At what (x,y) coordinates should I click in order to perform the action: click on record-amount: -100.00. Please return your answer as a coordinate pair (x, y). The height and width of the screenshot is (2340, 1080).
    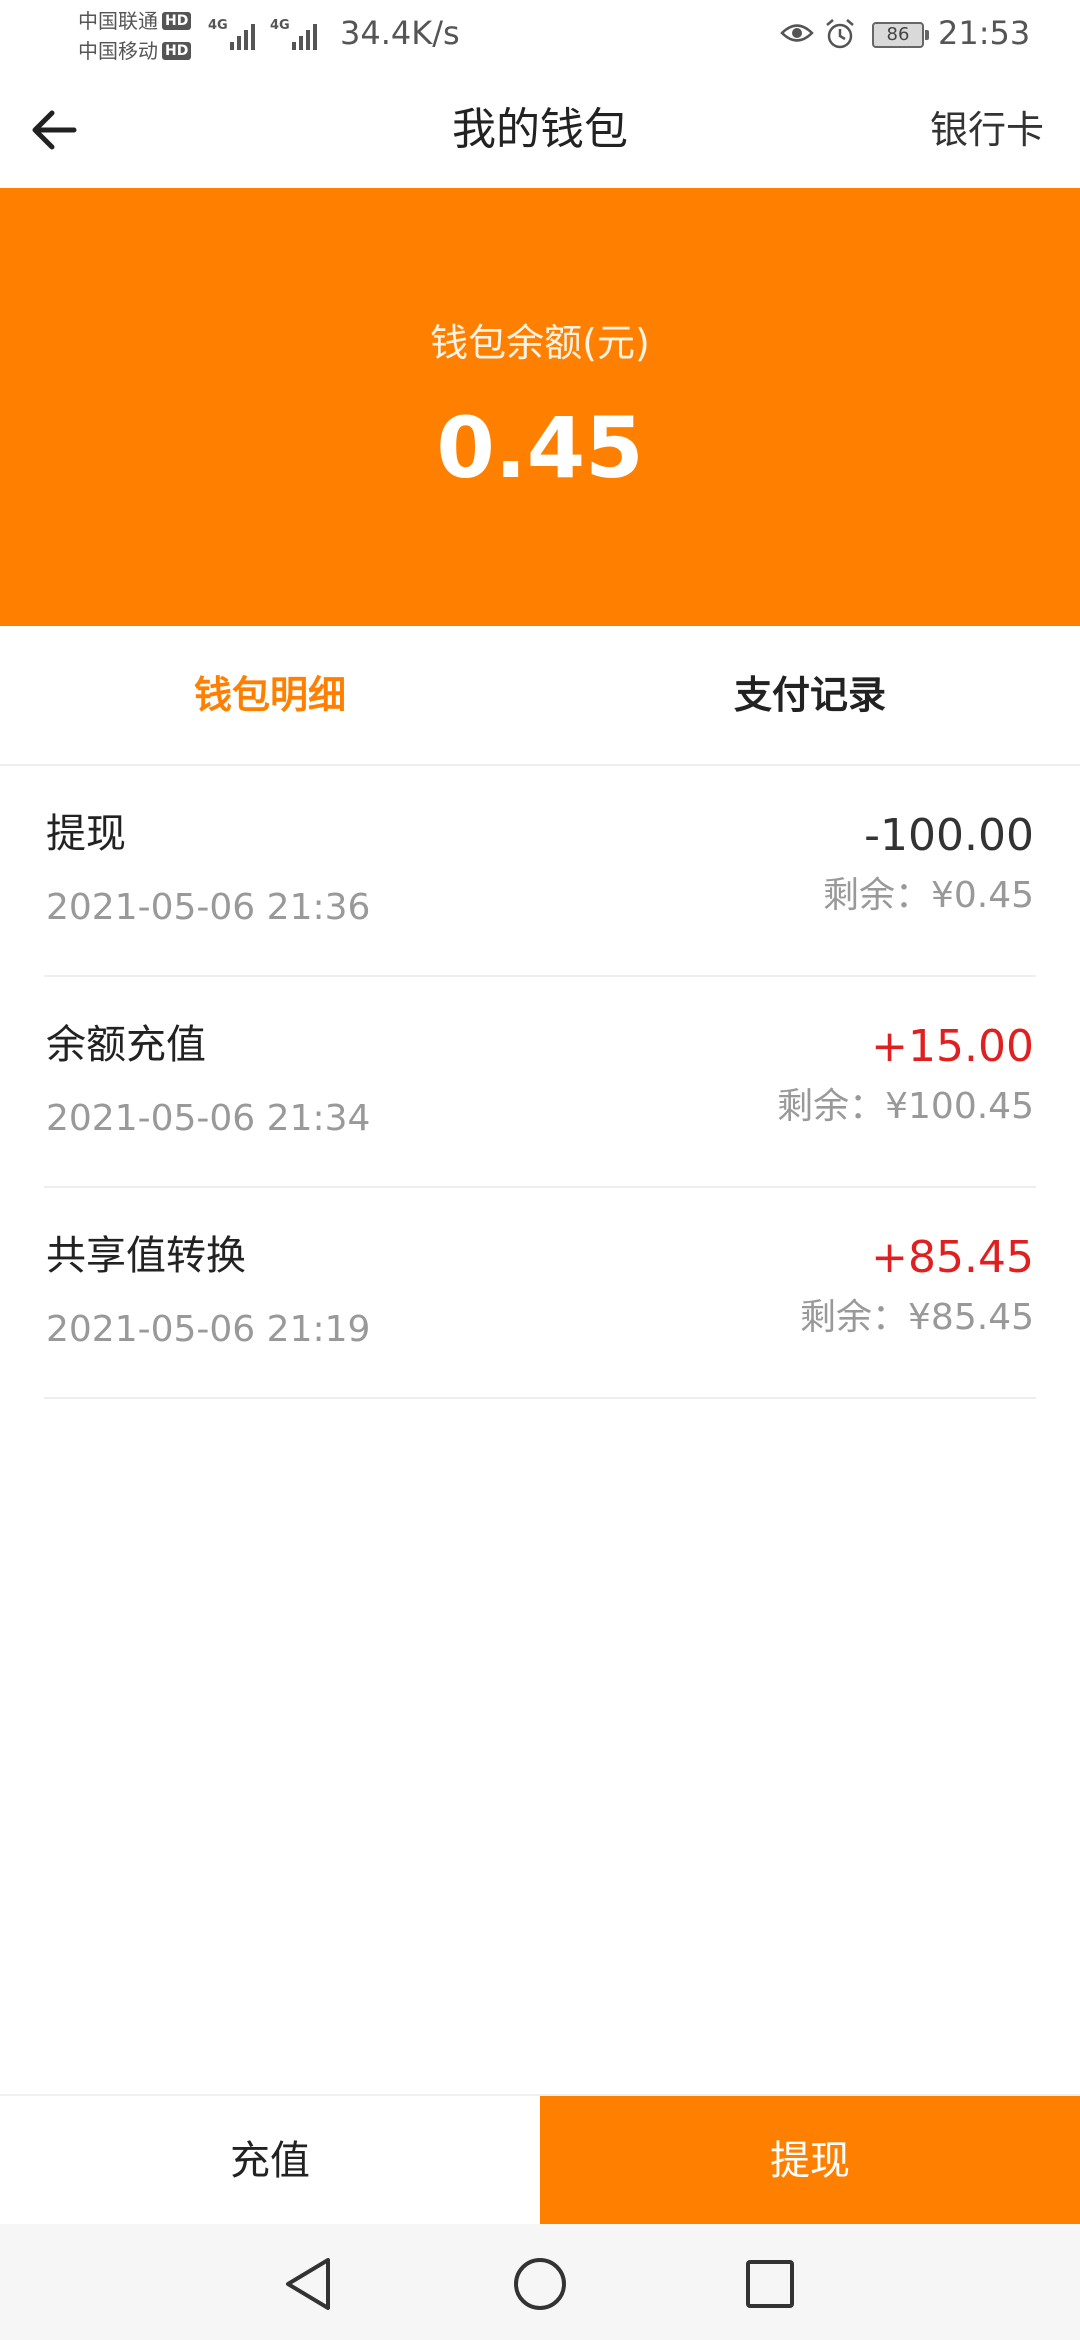
    Looking at the image, I should click on (949, 835).